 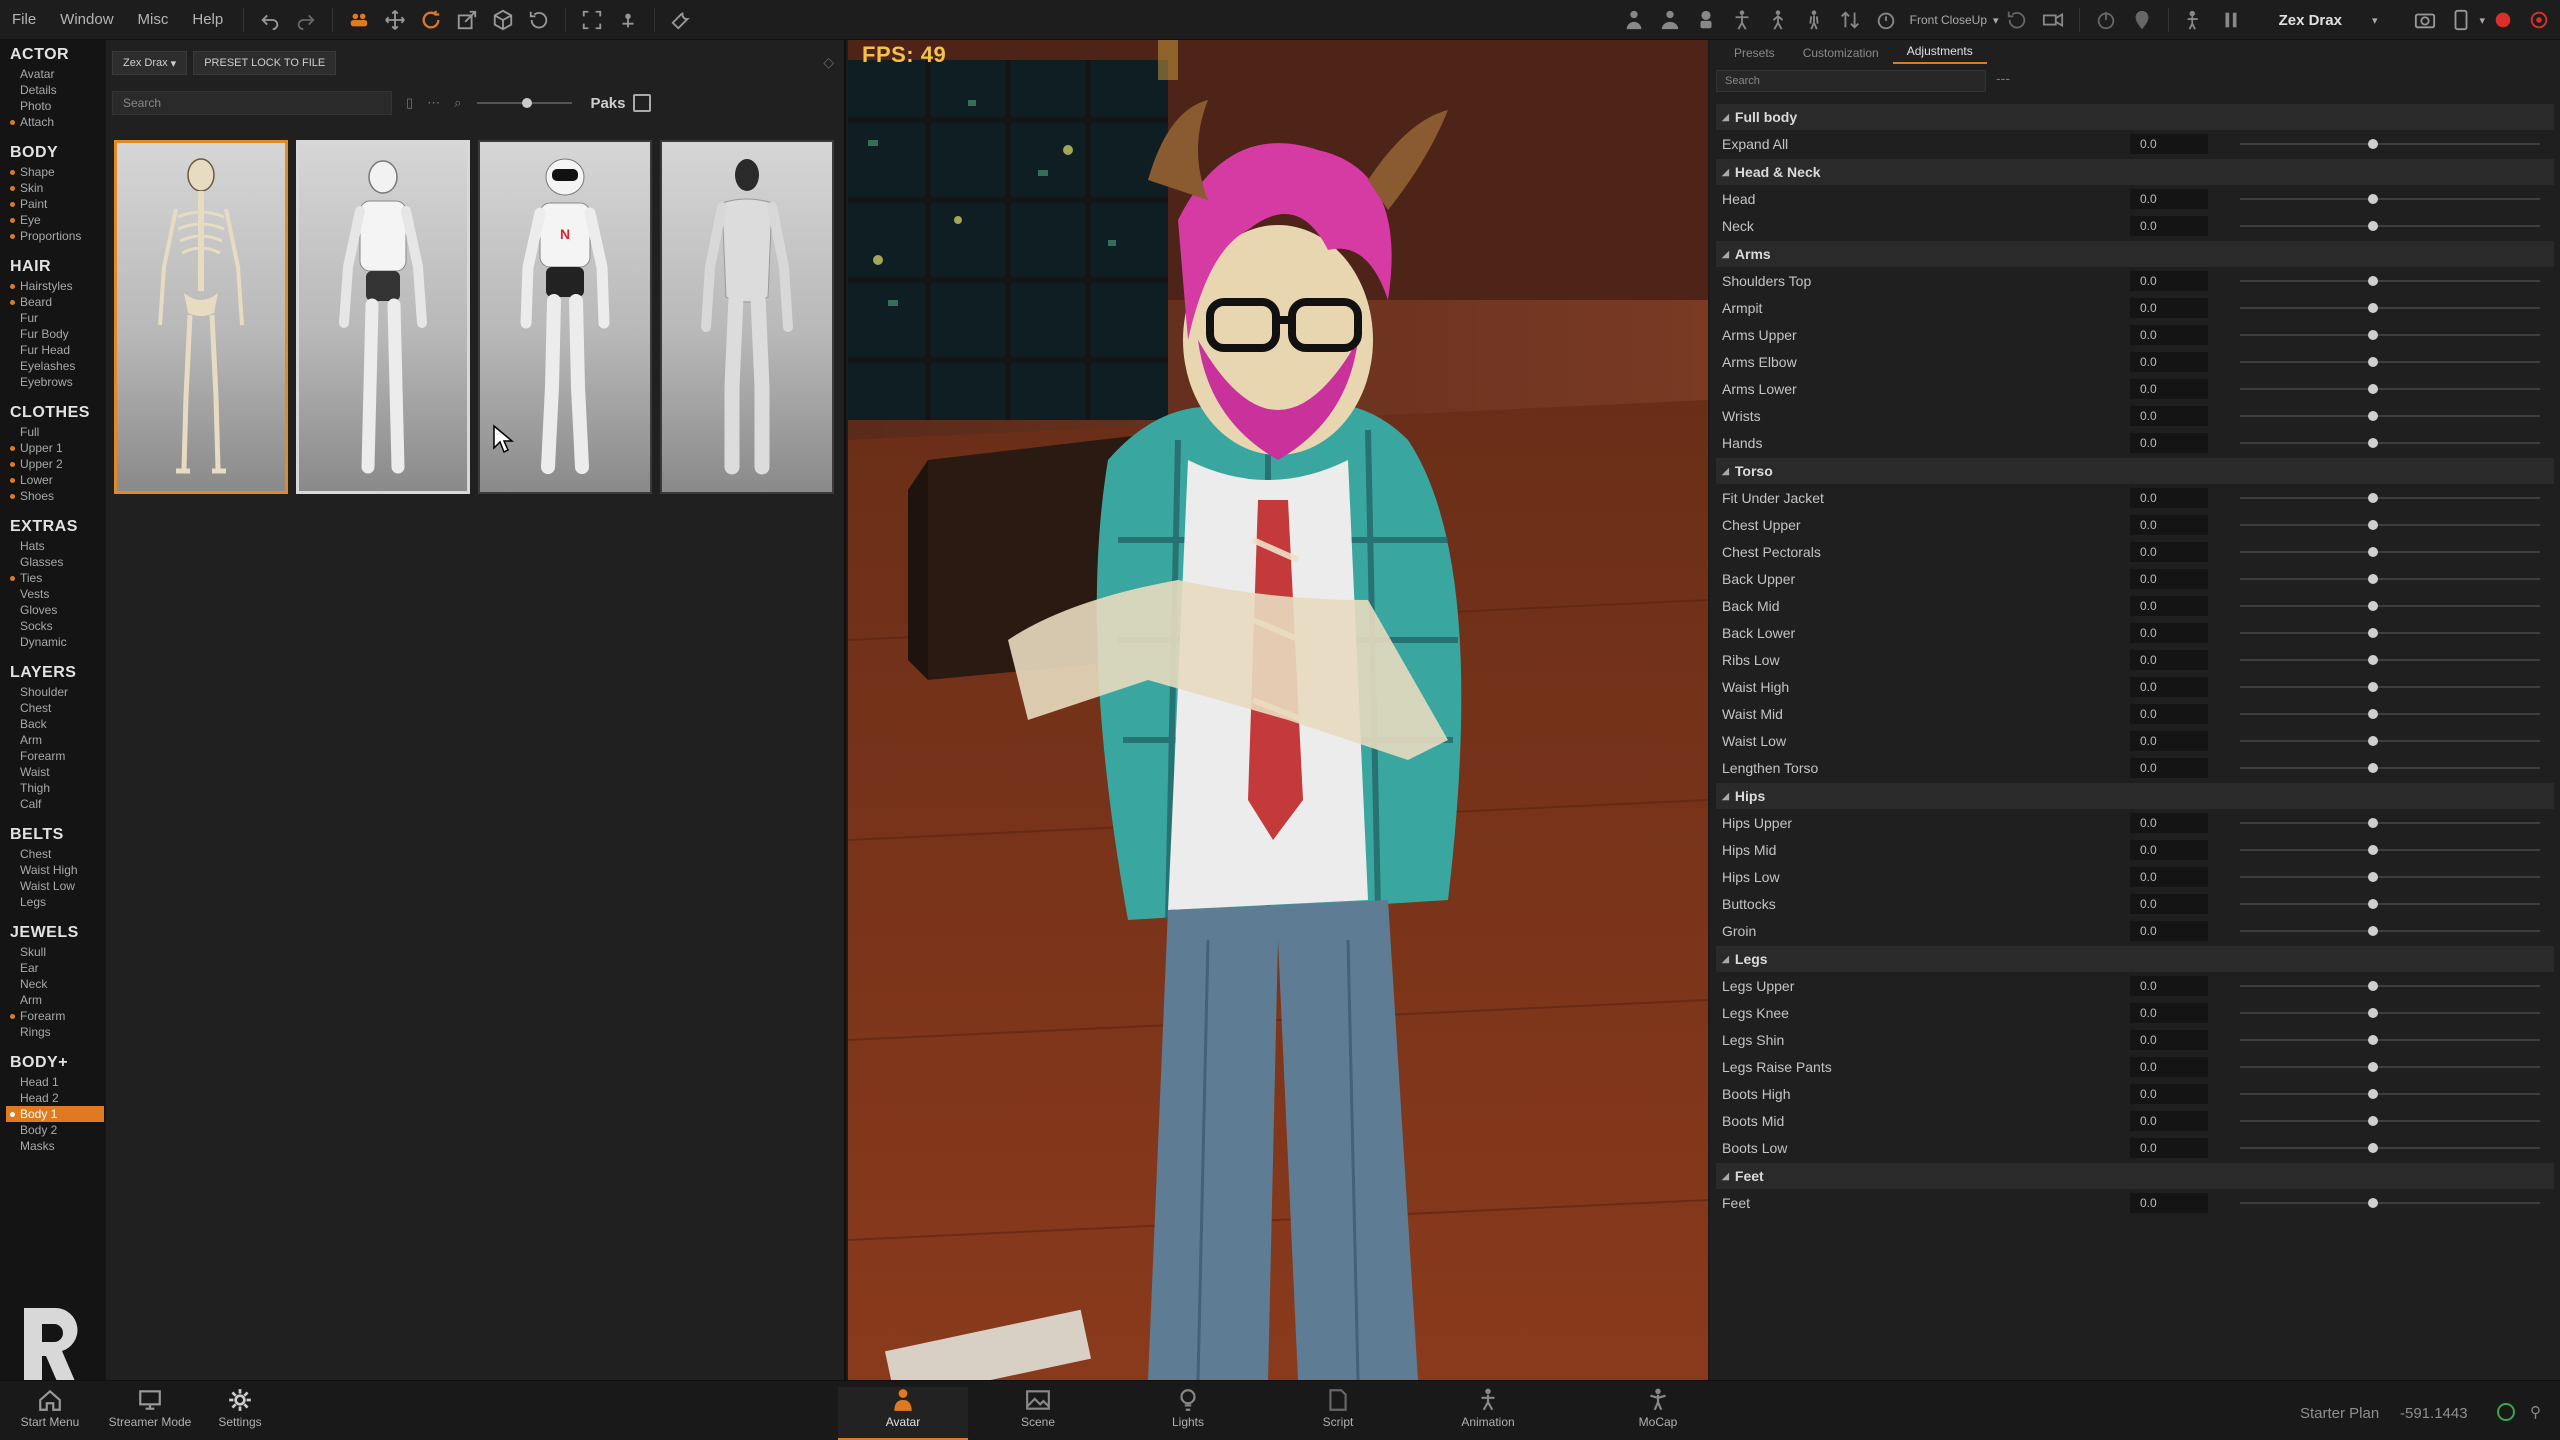 What do you see at coordinates (58, 933) in the screenshot?
I see `nav-heading: JEWELS` at bounding box center [58, 933].